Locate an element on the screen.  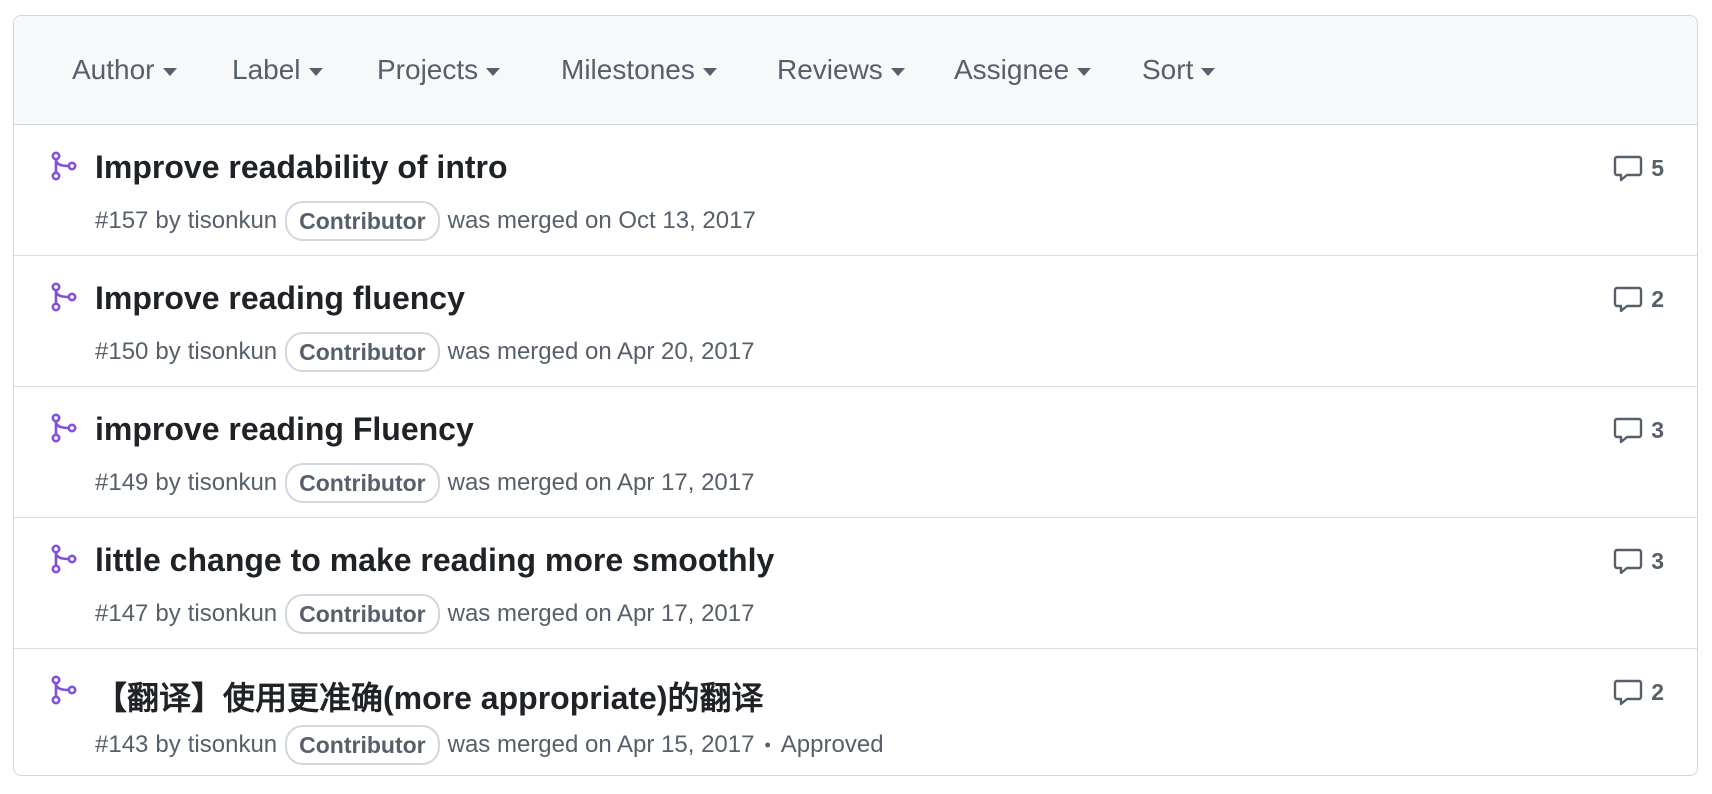
projects-filter-dropdown: Projects is located at coordinates (439, 70).